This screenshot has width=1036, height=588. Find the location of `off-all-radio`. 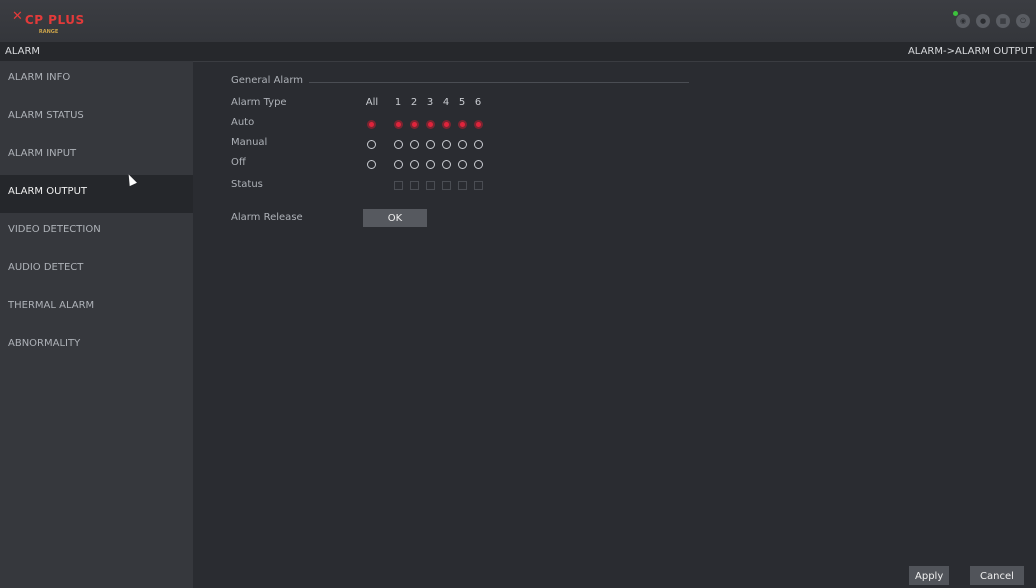

off-all-radio is located at coordinates (371, 164).